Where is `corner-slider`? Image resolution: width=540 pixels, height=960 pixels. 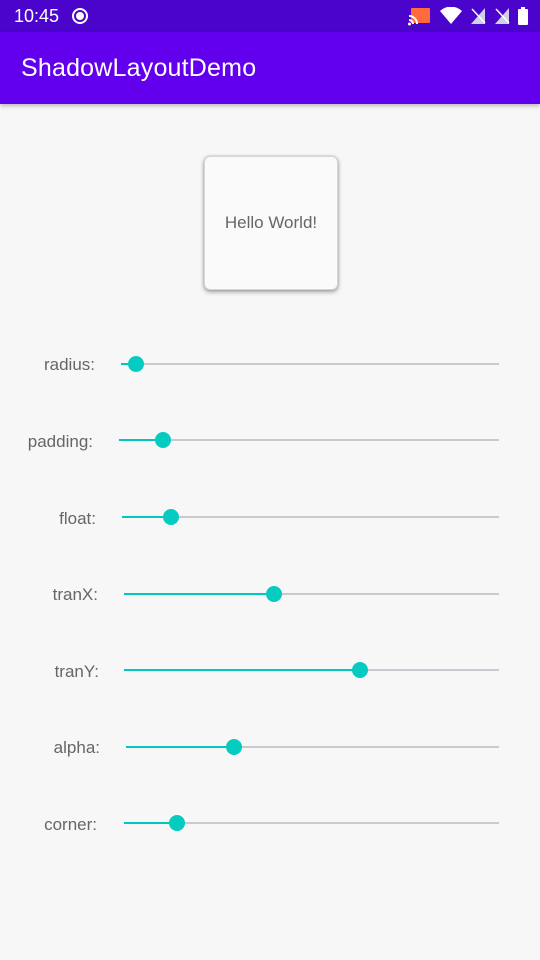 corner-slider is located at coordinates (311, 823).